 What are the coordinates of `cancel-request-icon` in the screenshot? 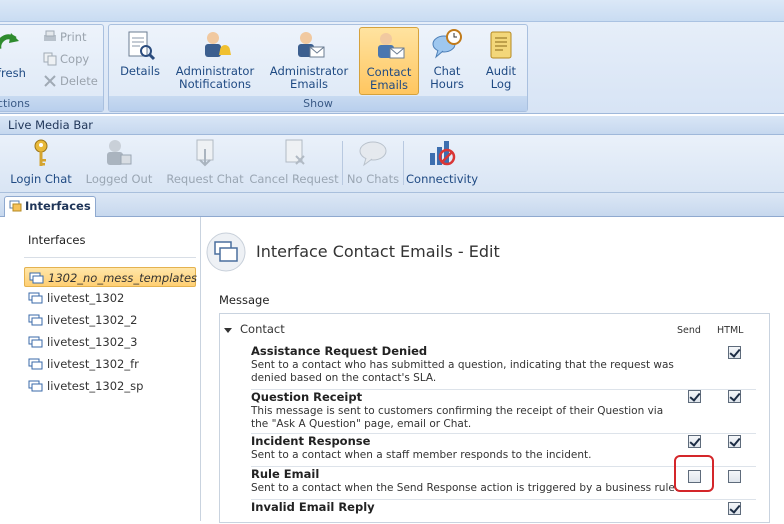 It's located at (295, 152).